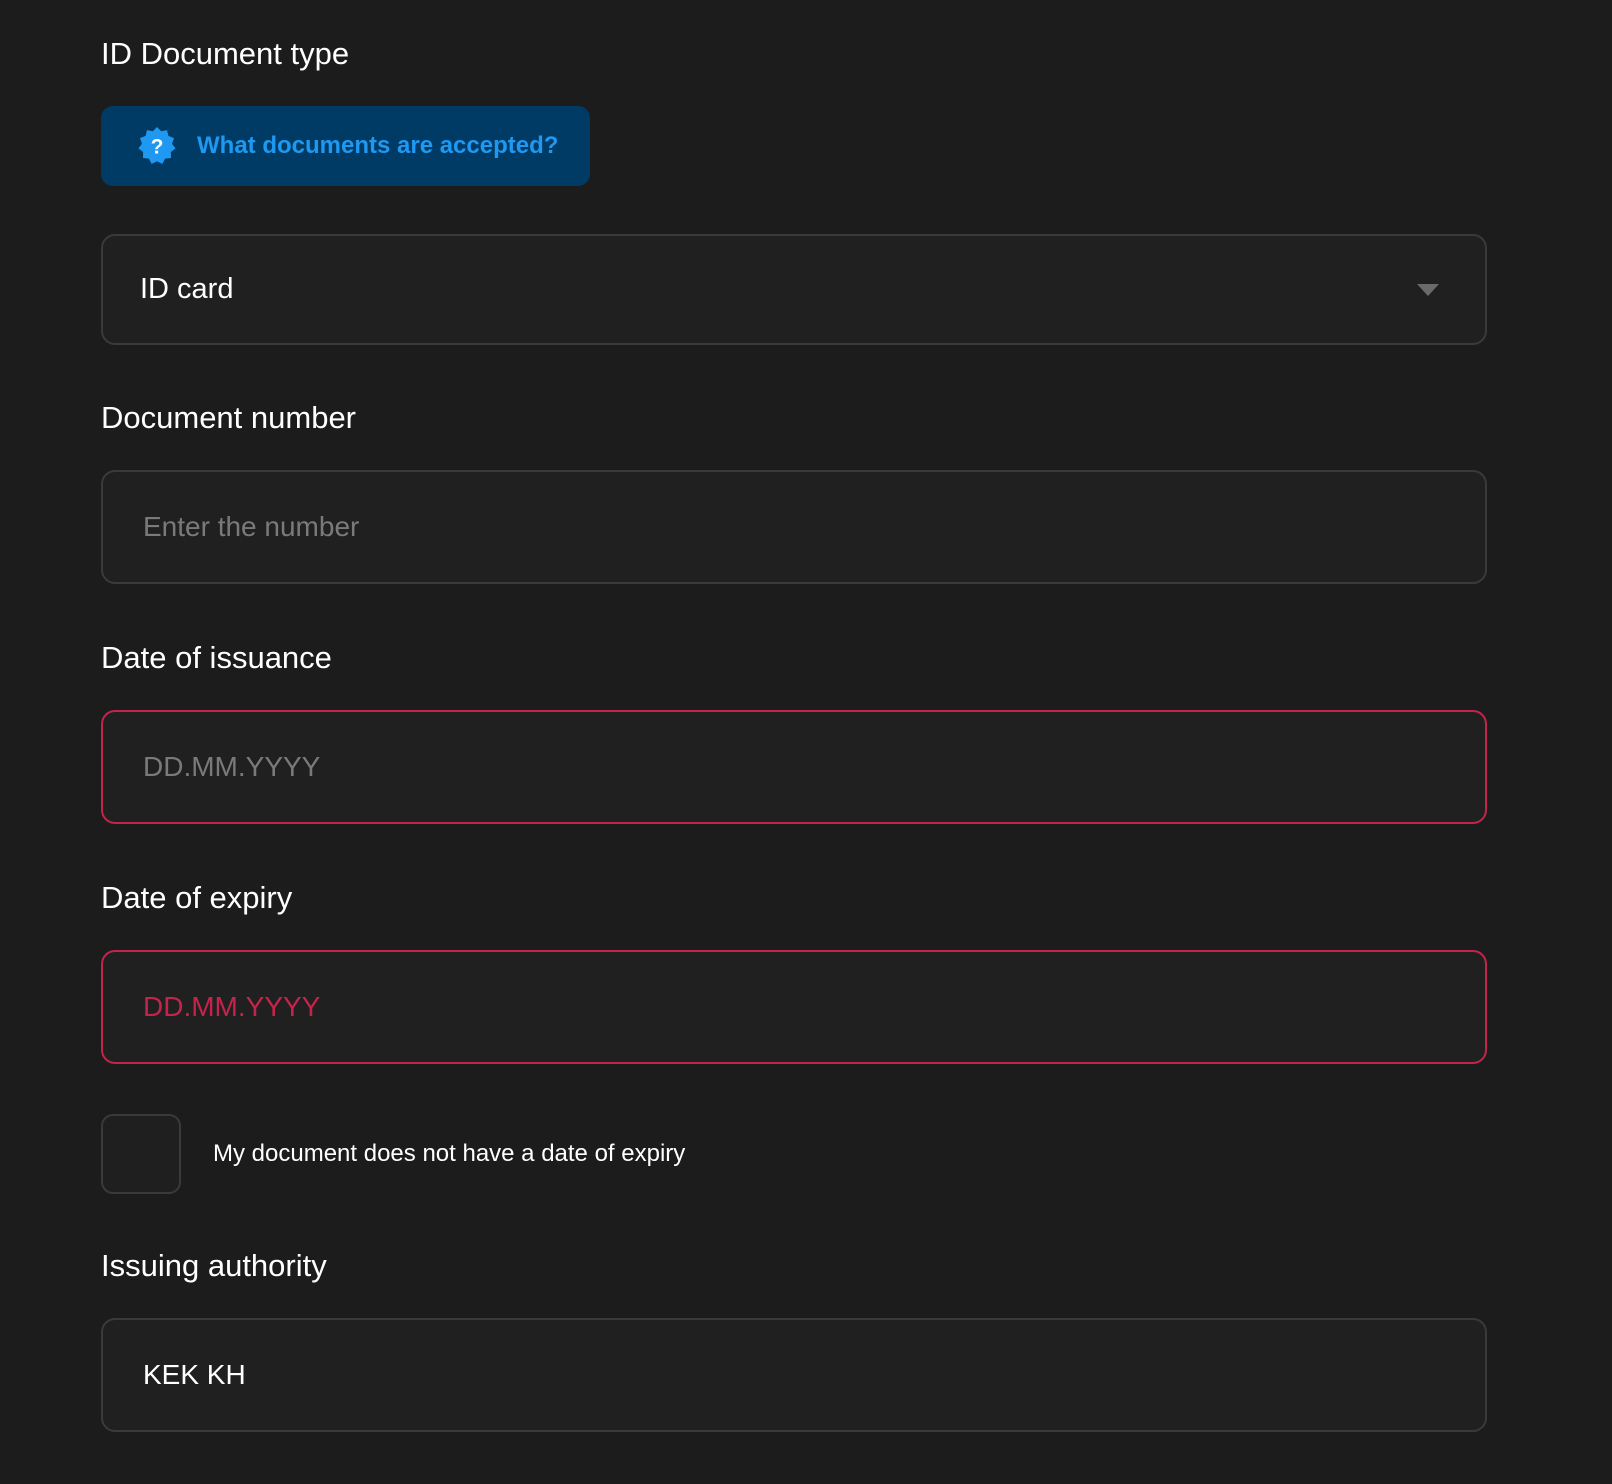 The width and height of the screenshot is (1612, 1484). I want to click on date-of-expiry-placeholder: DD.MM.YYYY, so click(232, 1006).